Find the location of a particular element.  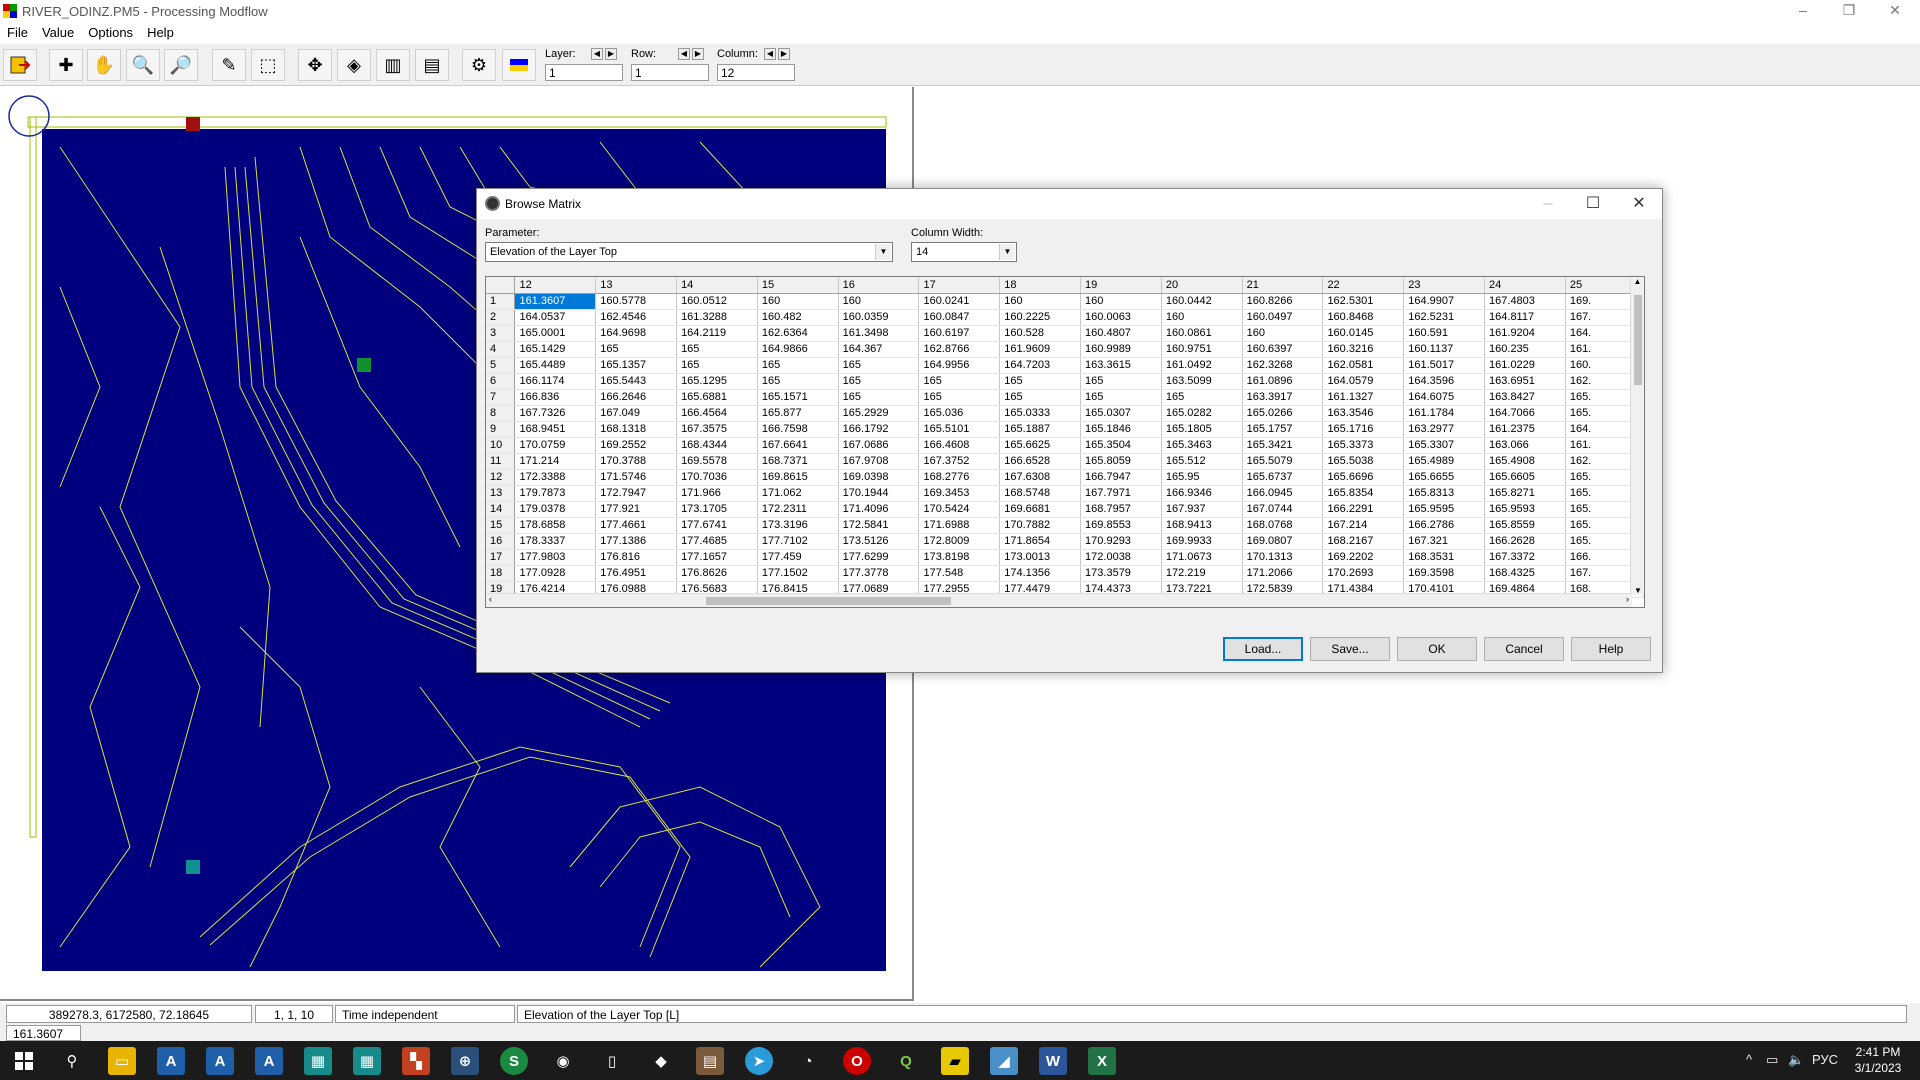

matrix-cell: 179.7873 is located at coordinates (555, 493).